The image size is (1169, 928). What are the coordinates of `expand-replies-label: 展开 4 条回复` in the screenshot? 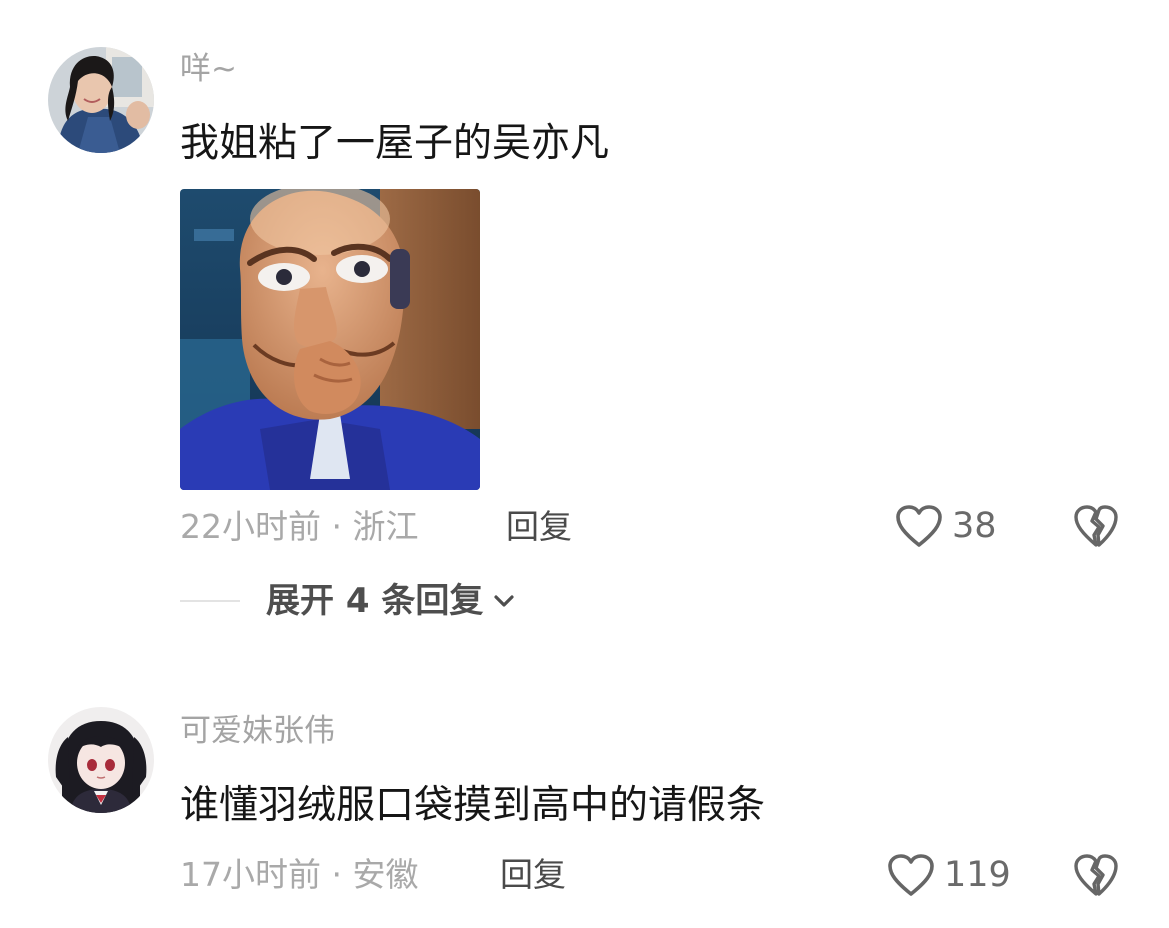 It's located at (375, 601).